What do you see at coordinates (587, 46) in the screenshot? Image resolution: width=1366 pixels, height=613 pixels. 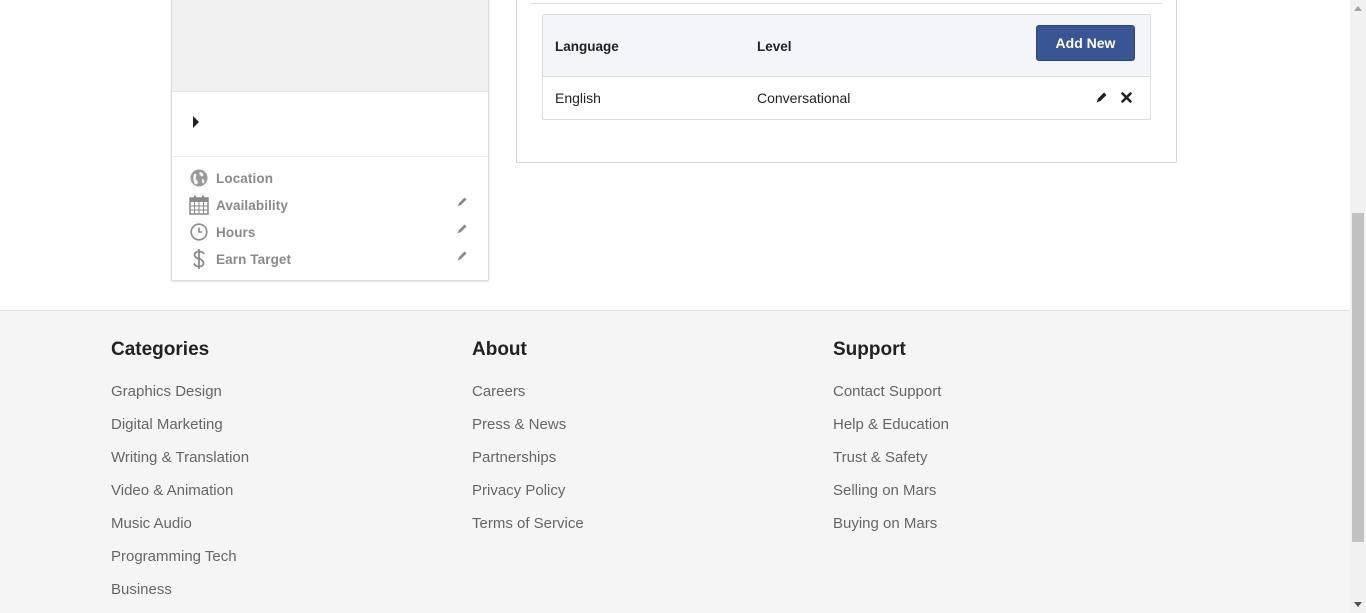 I see `column-header-language: Language` at bounding box center [587, 46].